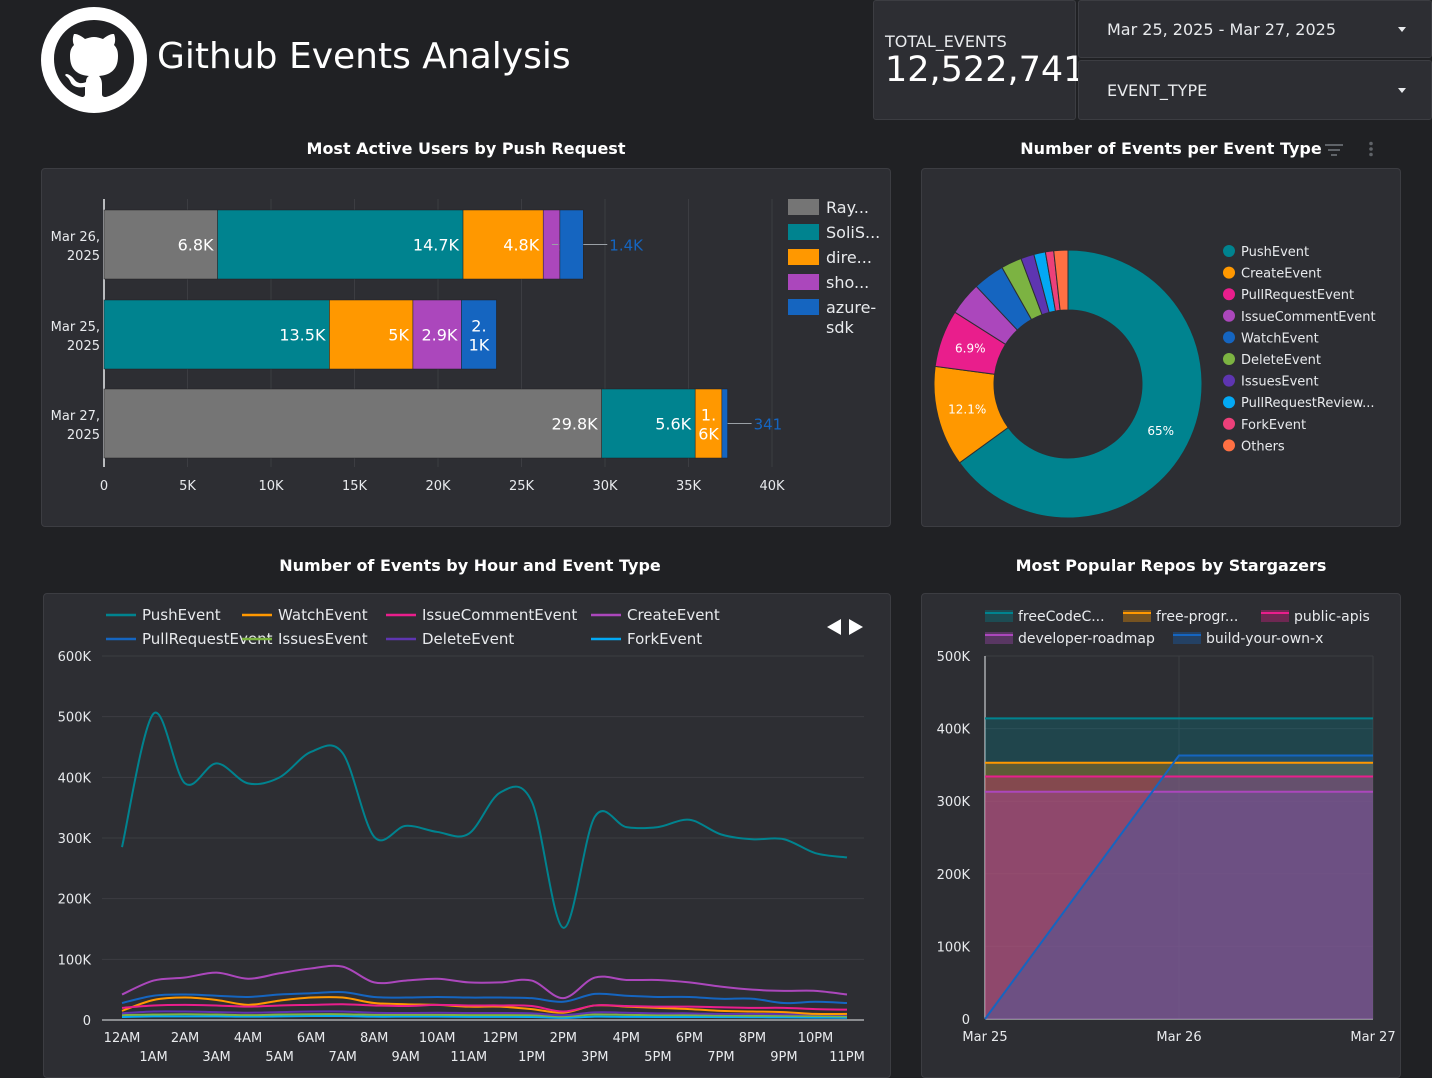 This screenshot has height=1078, width=1432. I want to click on github-logo-icon, so click(94, 60).